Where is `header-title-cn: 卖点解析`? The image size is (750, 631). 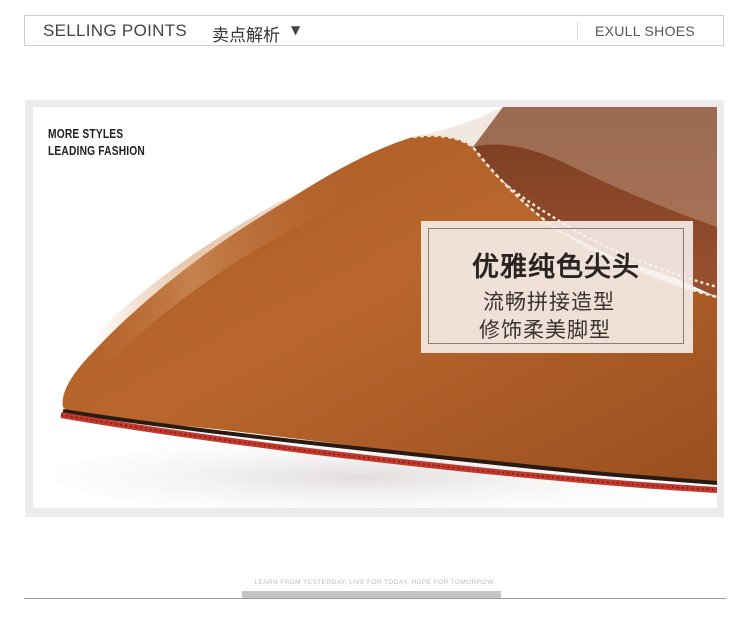
header-title-cn: 卖点解析 is located at coordinates (246, 36).